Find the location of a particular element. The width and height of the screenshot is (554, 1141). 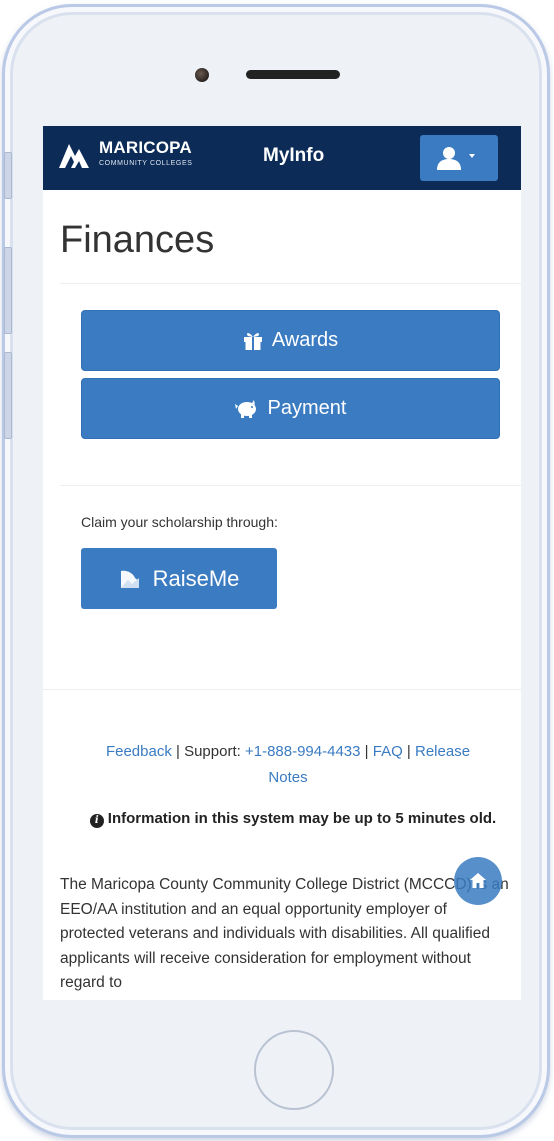

page-title: Finances is located at coordinates (137, 240).